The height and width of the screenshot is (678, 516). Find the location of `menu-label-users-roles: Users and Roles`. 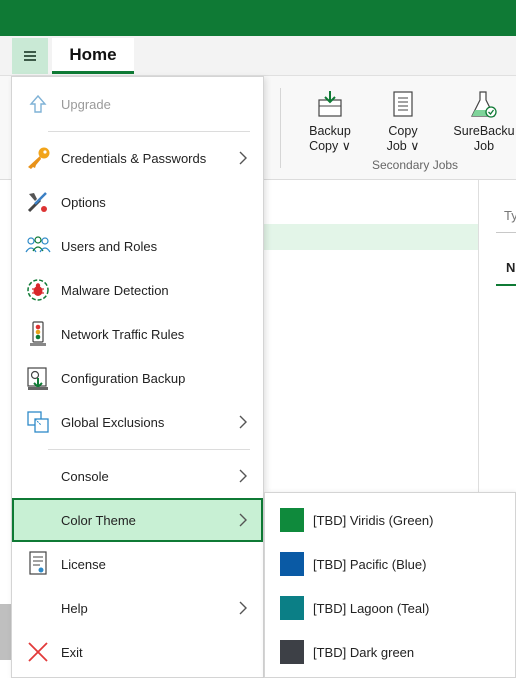

menu-label-users-roles: Users and Roles is located at coordinates (109, 246).